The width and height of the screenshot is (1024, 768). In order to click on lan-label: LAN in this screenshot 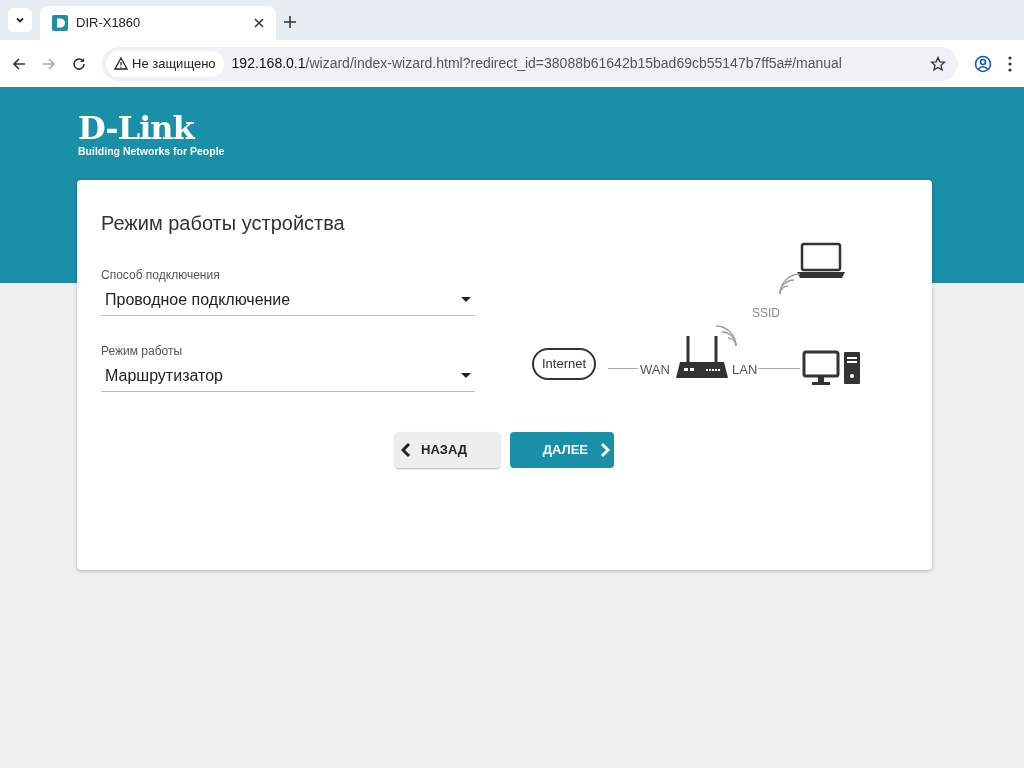, I will do `click(745, 370)`.